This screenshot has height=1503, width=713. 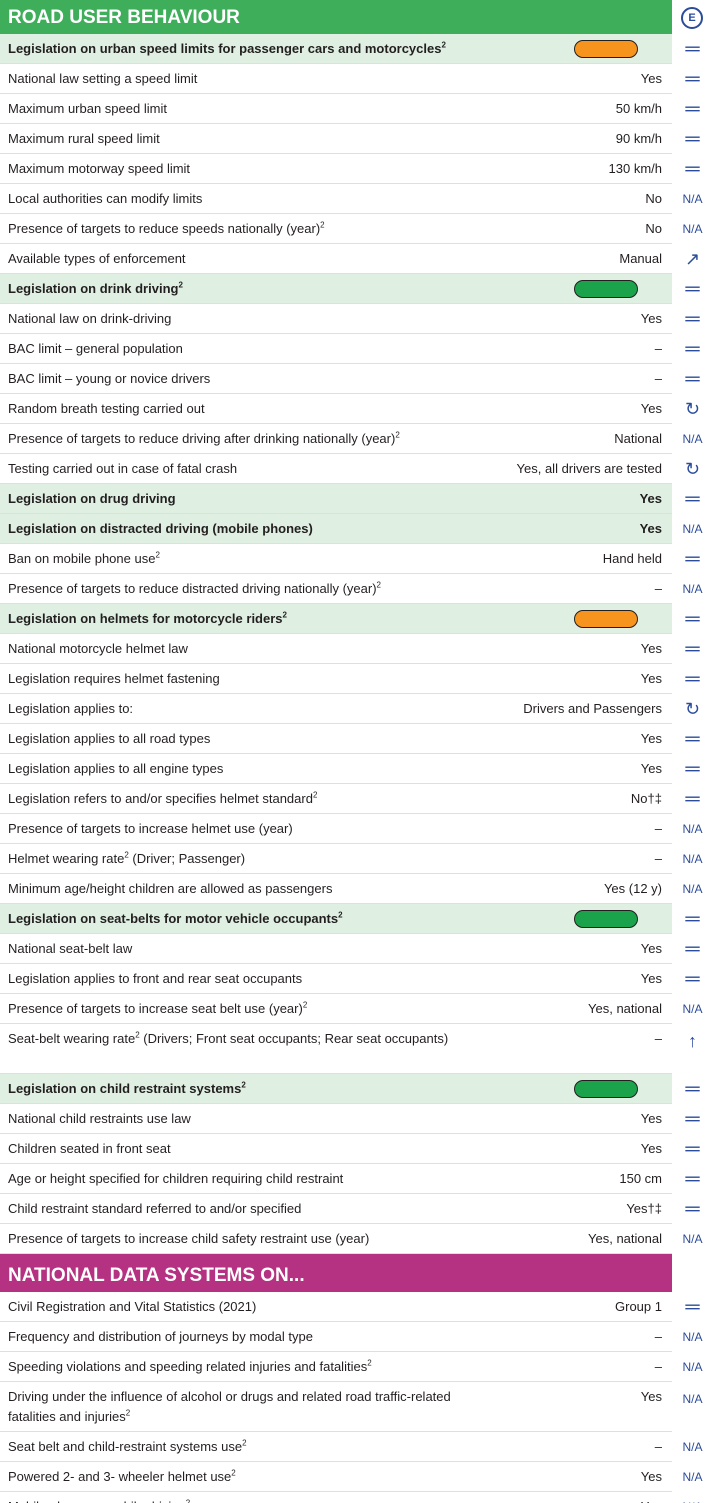 I want to click on row-value: Hand held, so click(x=632, y=558).